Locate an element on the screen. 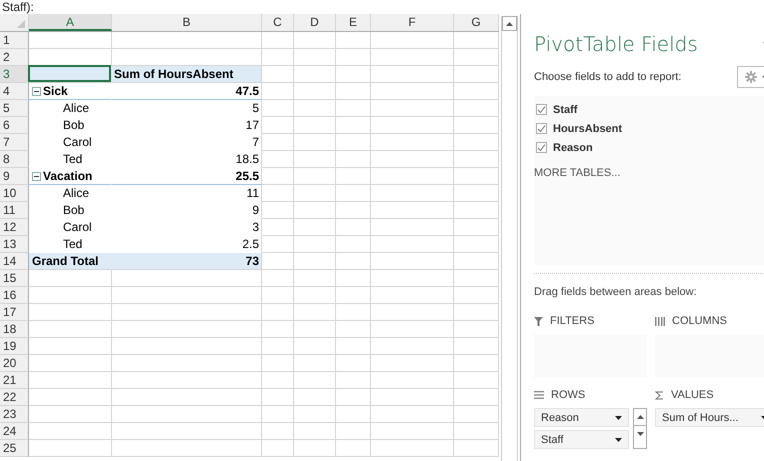  row-number: 8 is located at coordinates (14, 159).